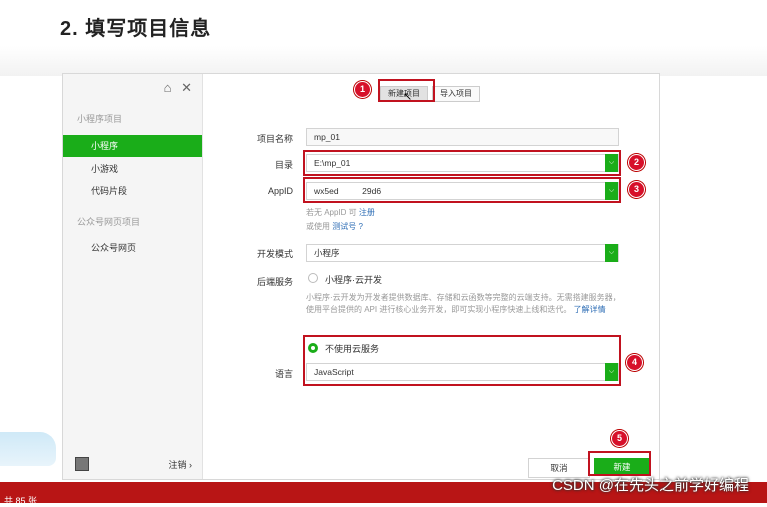  I want to click on decorative-wave, so click(28, 449).